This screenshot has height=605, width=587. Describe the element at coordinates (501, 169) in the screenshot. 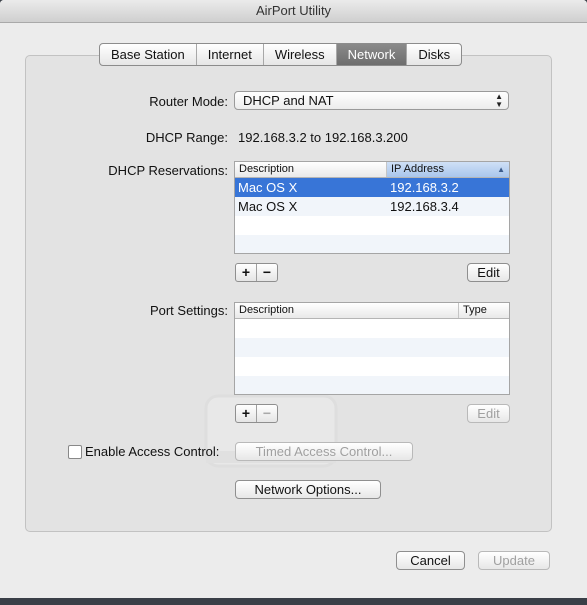

I see `sort-ascending-icon: ▲` at that location.